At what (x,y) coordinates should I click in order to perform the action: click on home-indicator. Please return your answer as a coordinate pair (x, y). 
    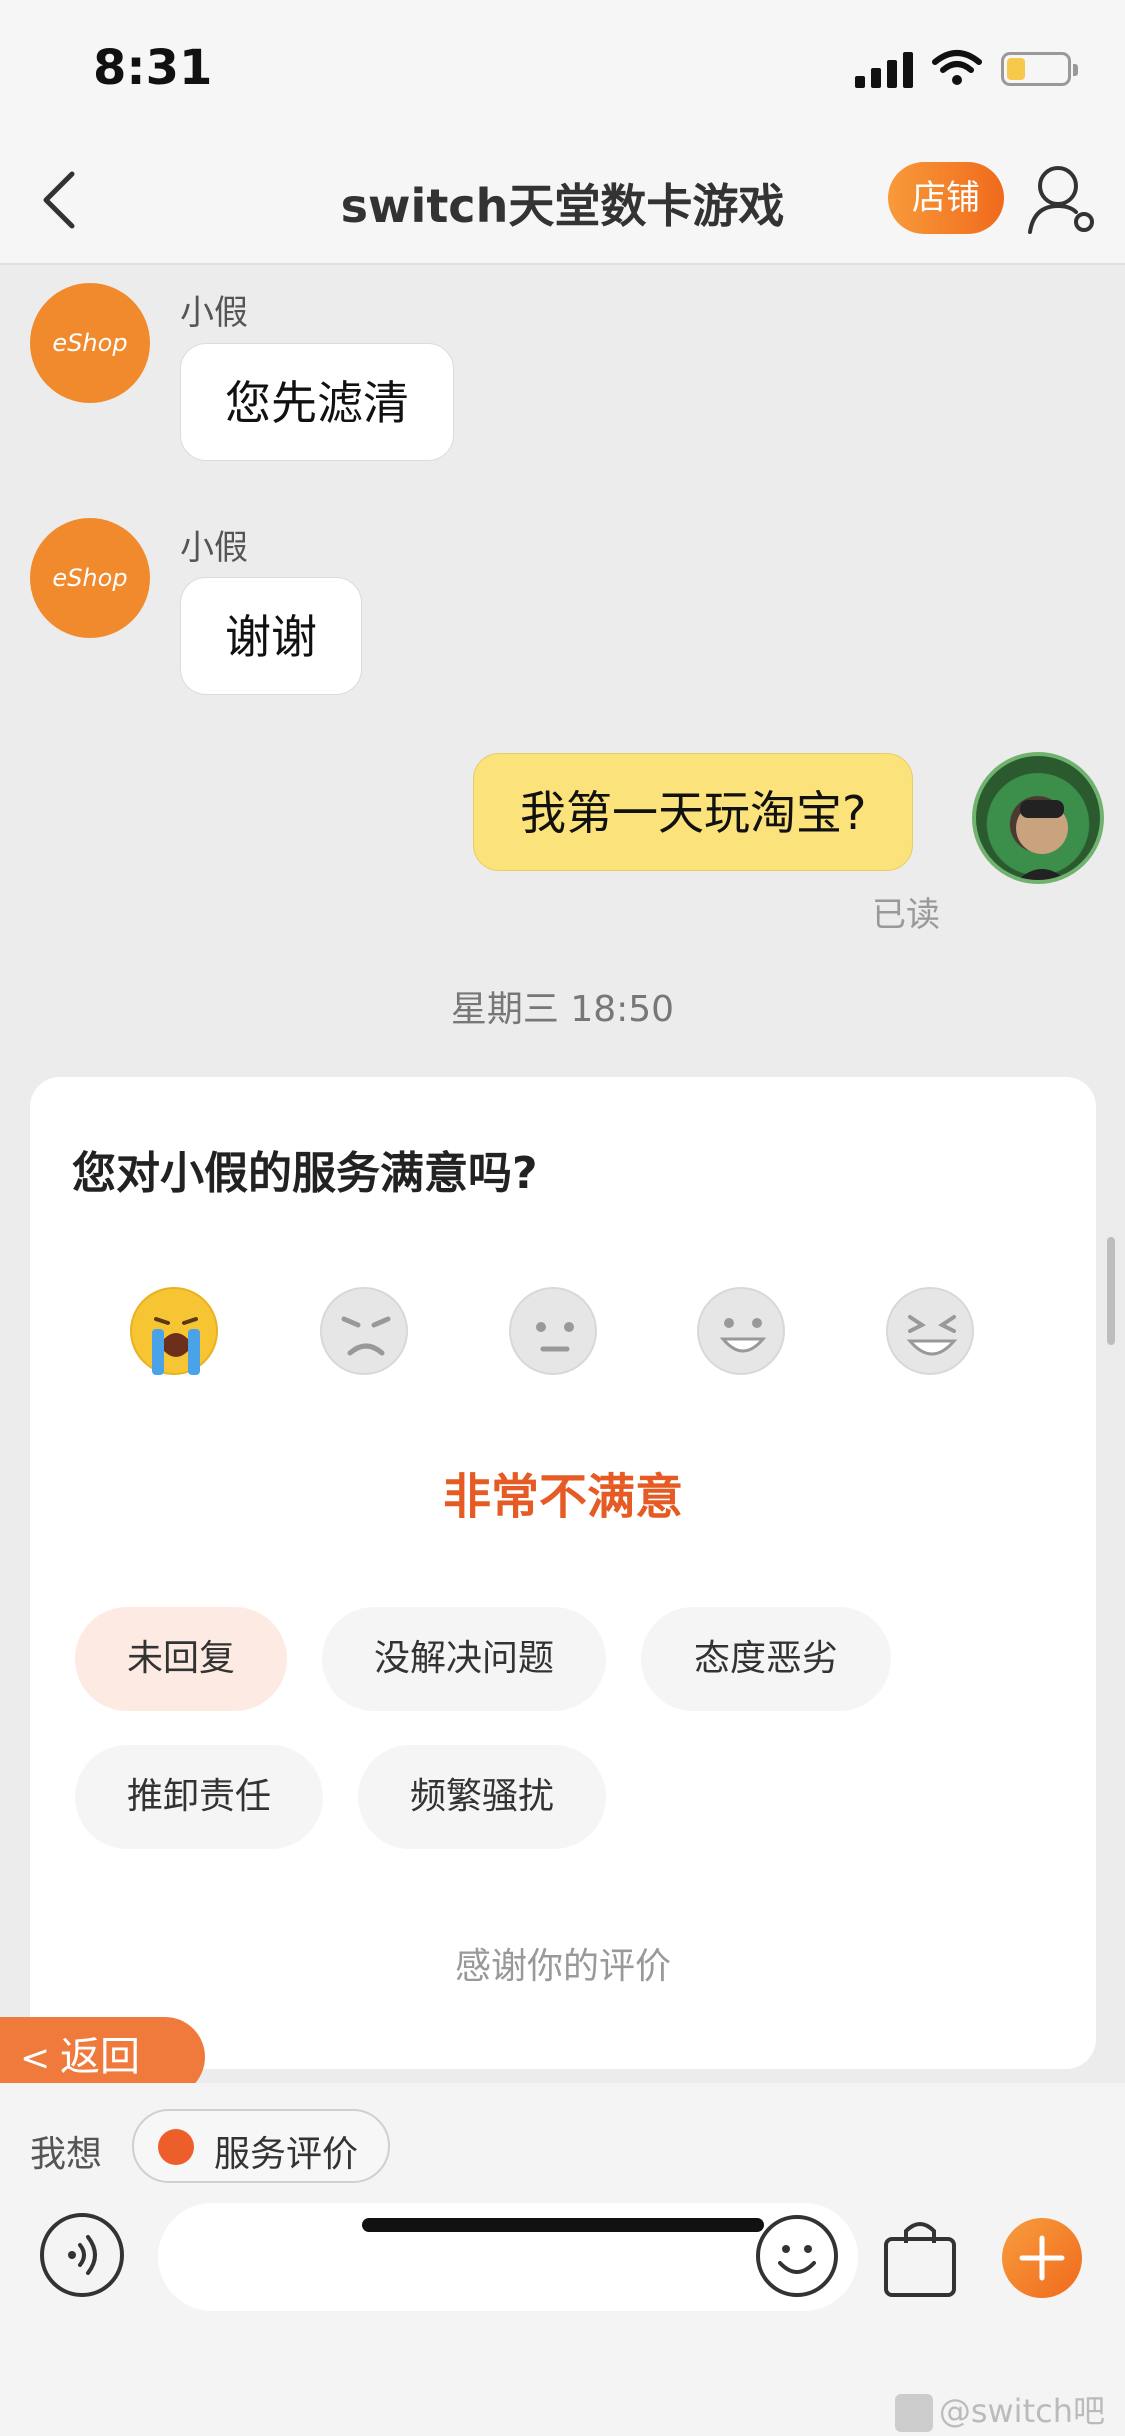
    Looking at the image, I should click on (563, 2225).